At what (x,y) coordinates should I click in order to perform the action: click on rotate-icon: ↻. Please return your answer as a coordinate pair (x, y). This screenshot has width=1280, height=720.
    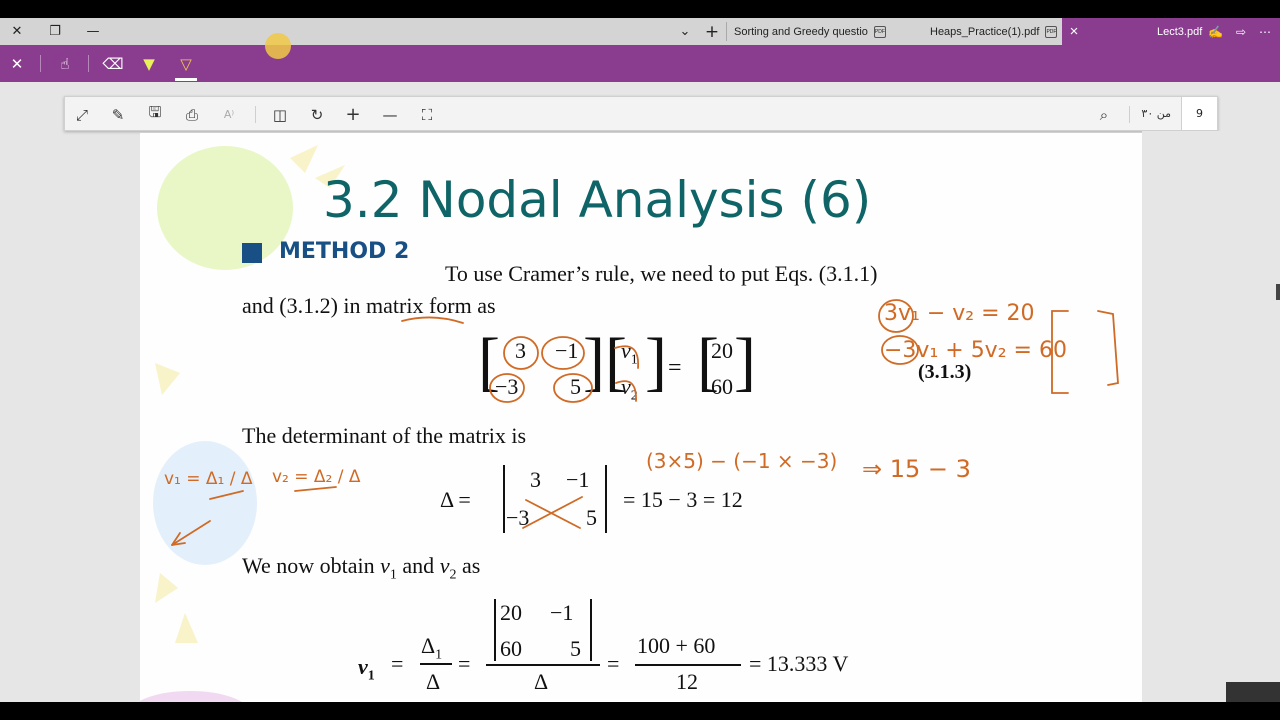
    Looking at the image, I should click on (317, 114).